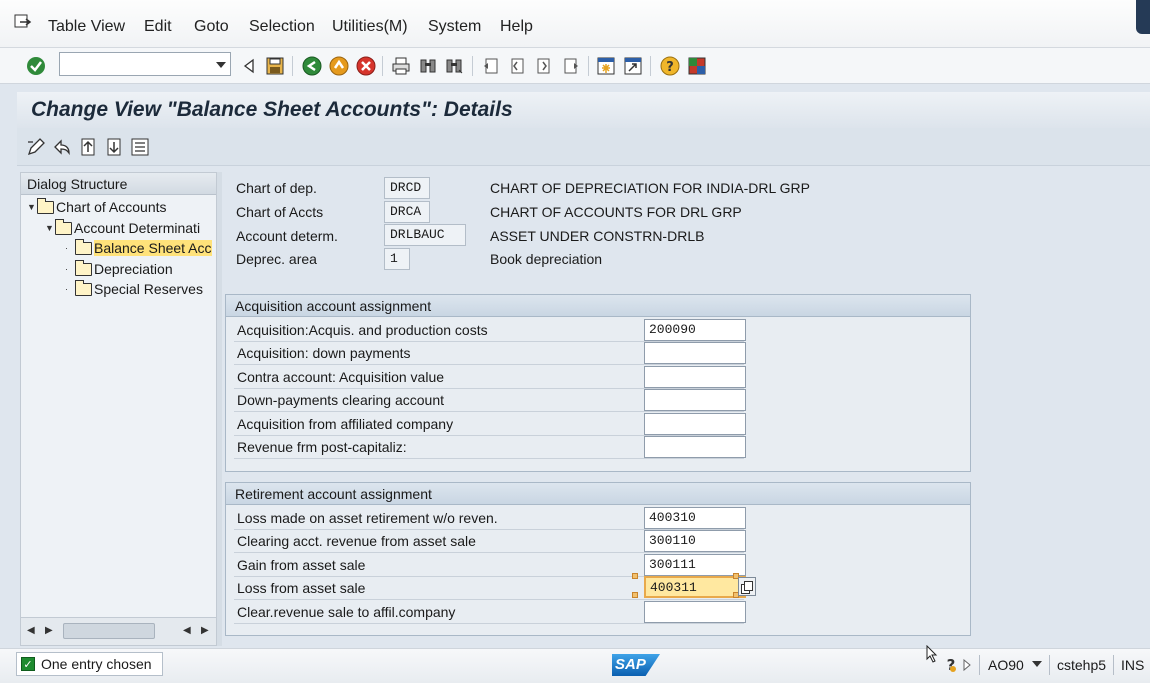  Describe the element at coordinates (346, 612) in the screenshot. I see `row-label: Clear.revenue sale to affil.company` at that location.